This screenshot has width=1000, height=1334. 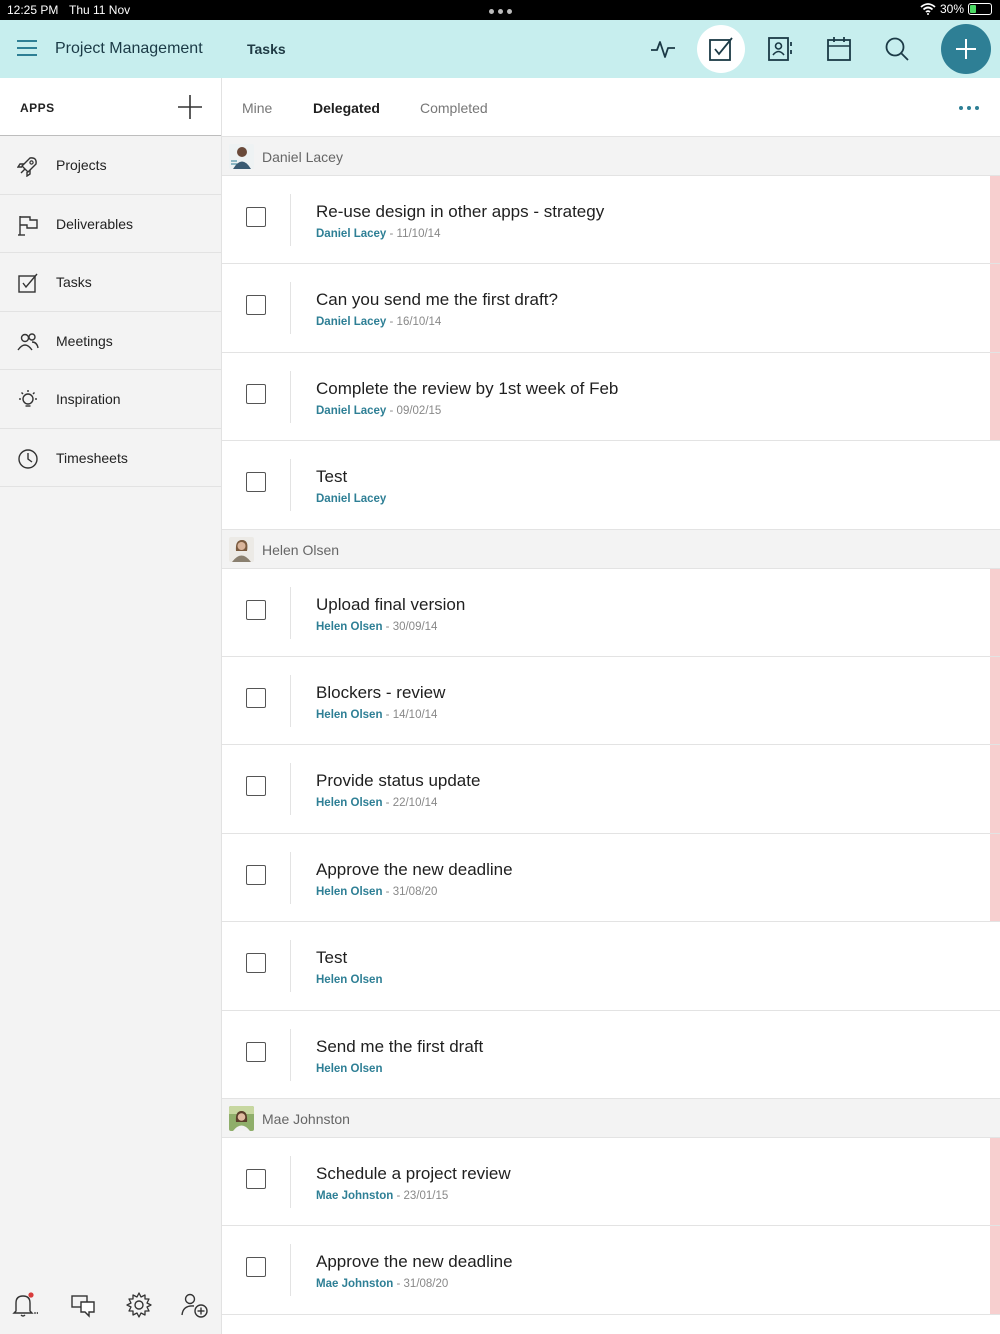 What do you see at coordinates (663, 49) in the screenshot?
I see `activity-icon` at bounding box center [663, 49].